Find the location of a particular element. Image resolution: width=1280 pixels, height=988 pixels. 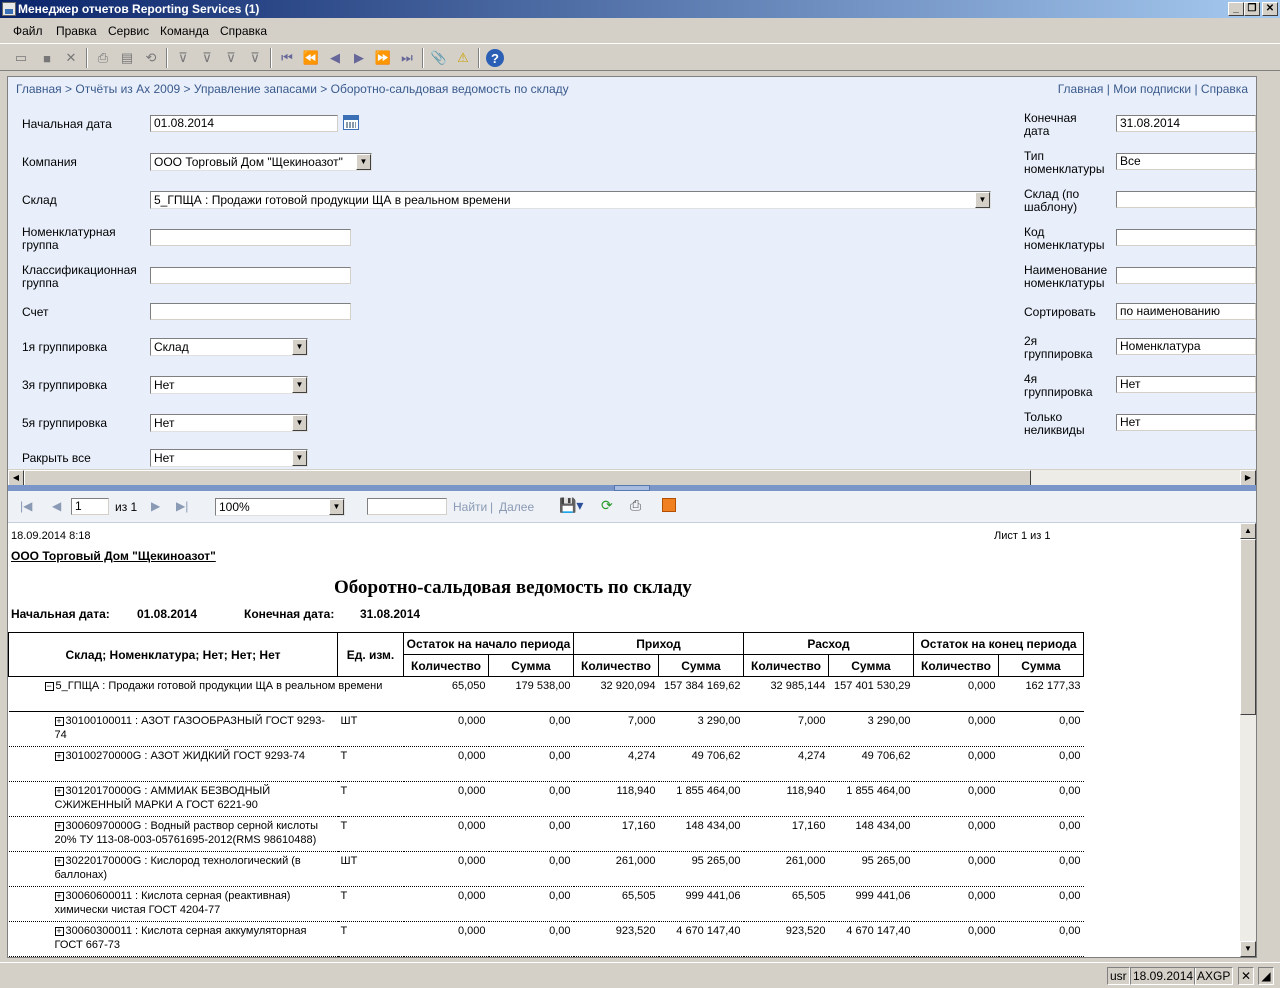

new-icon: ▭ is located at coordinates (21, 58).